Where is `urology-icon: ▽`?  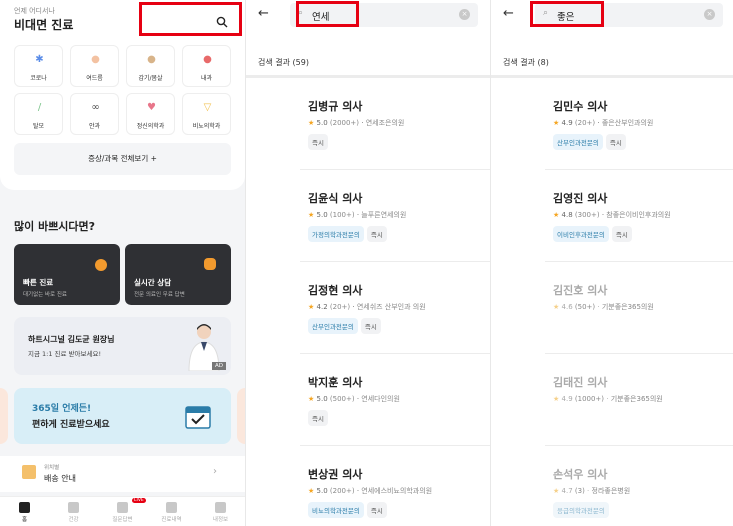
urology-icon: ▽ is located at coordinates (207, 107).